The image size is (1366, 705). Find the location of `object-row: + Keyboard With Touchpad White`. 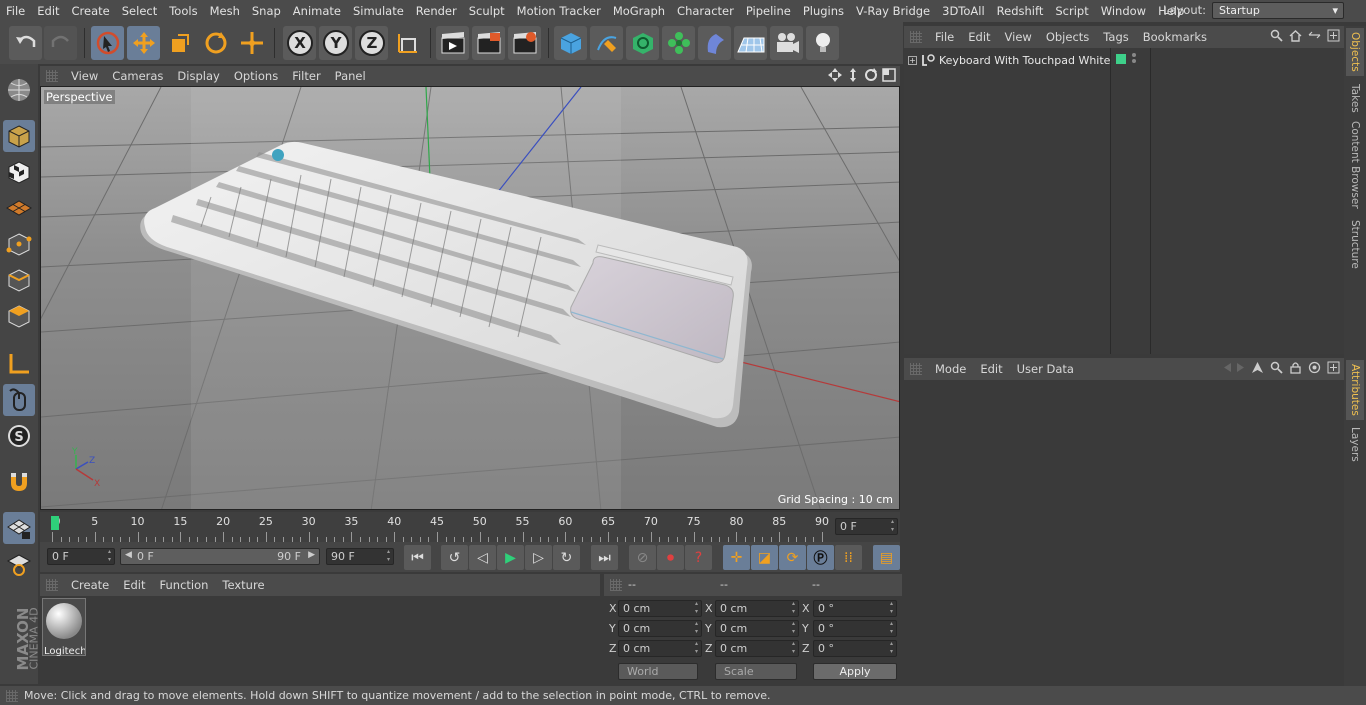

object-row: + Keyboard With Touchpad White is located at coordinates (1009, 60).